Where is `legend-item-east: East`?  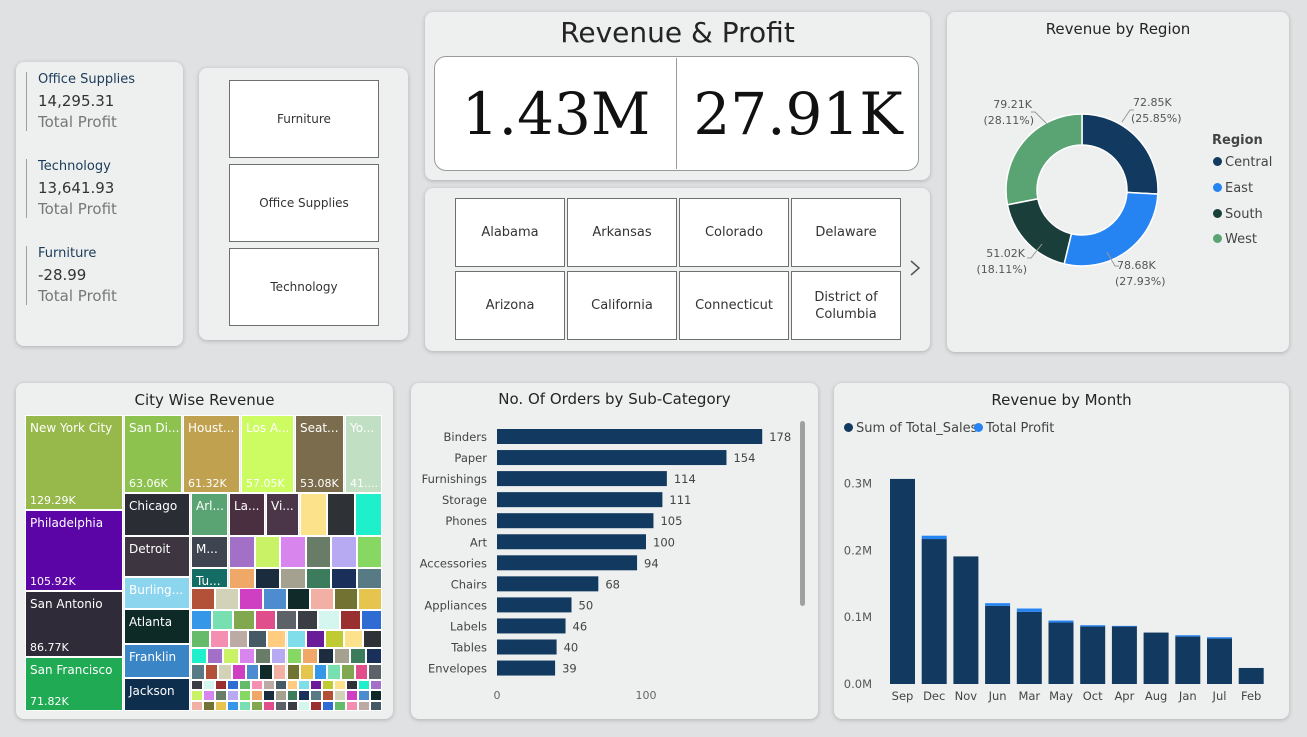 legend-item-east: East is located at coordinates (1233, 188).